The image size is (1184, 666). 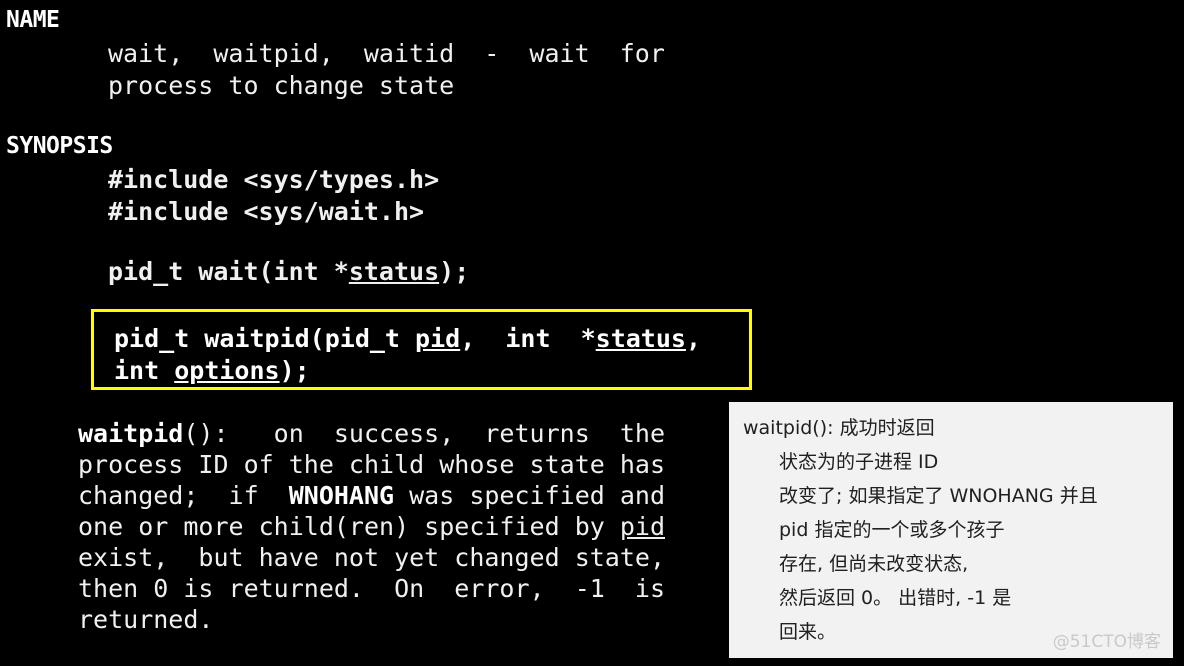 I want to click on translation-line-6: 然后返回 0。 出错时, -1 是, so click(x=895, y=598).